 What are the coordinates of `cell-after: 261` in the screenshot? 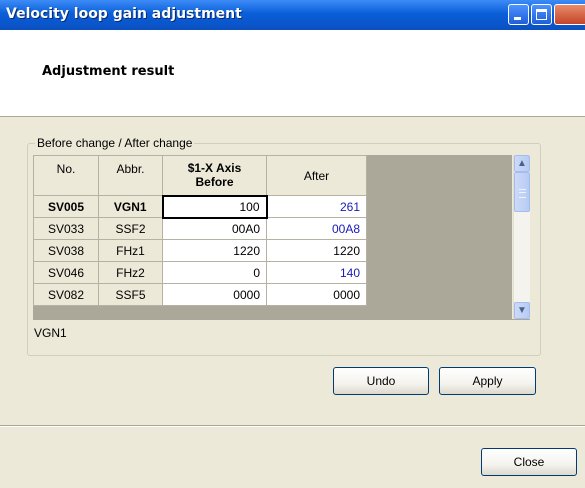 It's located at (316, 206).